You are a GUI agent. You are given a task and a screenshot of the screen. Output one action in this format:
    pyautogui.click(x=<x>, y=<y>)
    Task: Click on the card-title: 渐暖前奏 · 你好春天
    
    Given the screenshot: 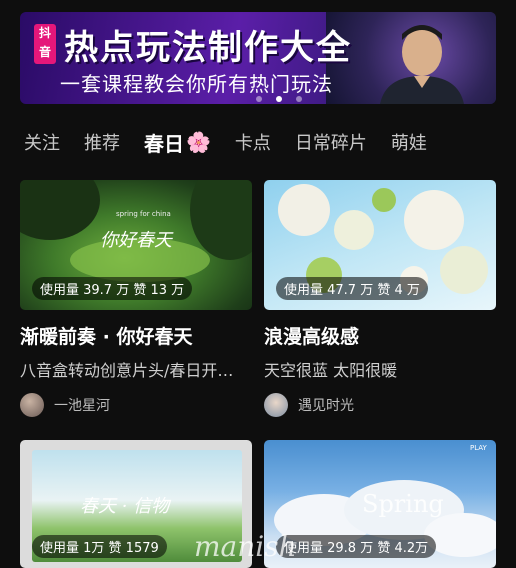 What is the action you would take?
    pyautogui.click(x=136, y=335)
    